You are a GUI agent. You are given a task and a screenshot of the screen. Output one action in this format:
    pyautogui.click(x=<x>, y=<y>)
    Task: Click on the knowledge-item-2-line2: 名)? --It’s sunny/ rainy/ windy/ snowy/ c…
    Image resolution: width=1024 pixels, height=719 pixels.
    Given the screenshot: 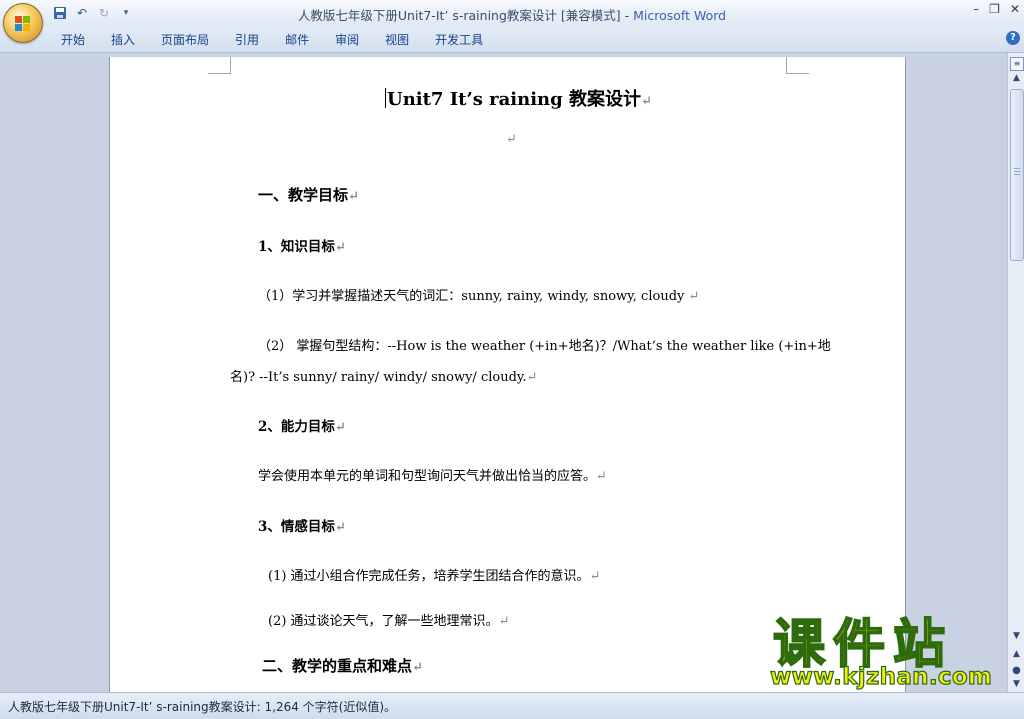 What is the action you would take?
    pyautogui.click(x=384, y=375)
    